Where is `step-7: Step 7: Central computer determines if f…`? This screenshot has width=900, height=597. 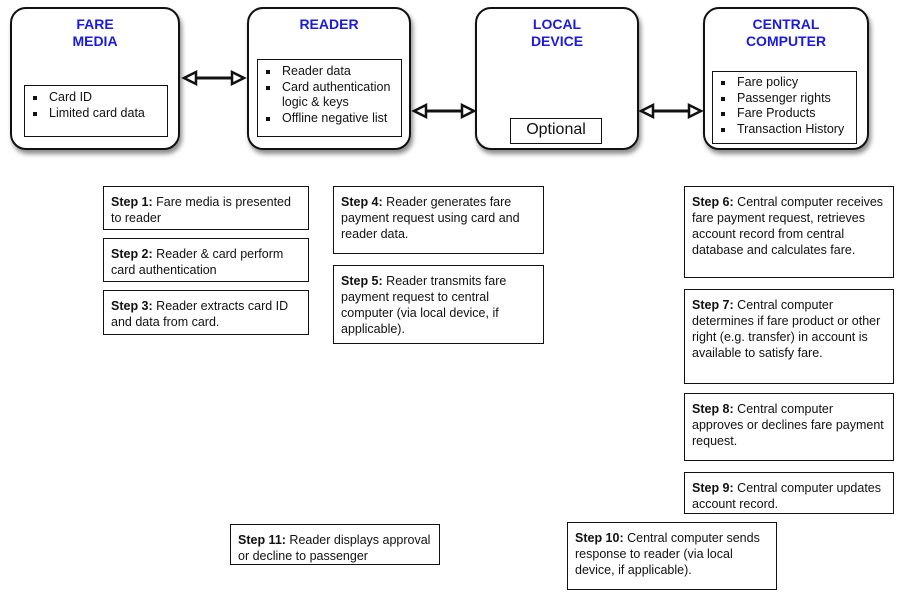 step-7: Step 7: Central computer determines if f… is located at coordinates (789, 336).